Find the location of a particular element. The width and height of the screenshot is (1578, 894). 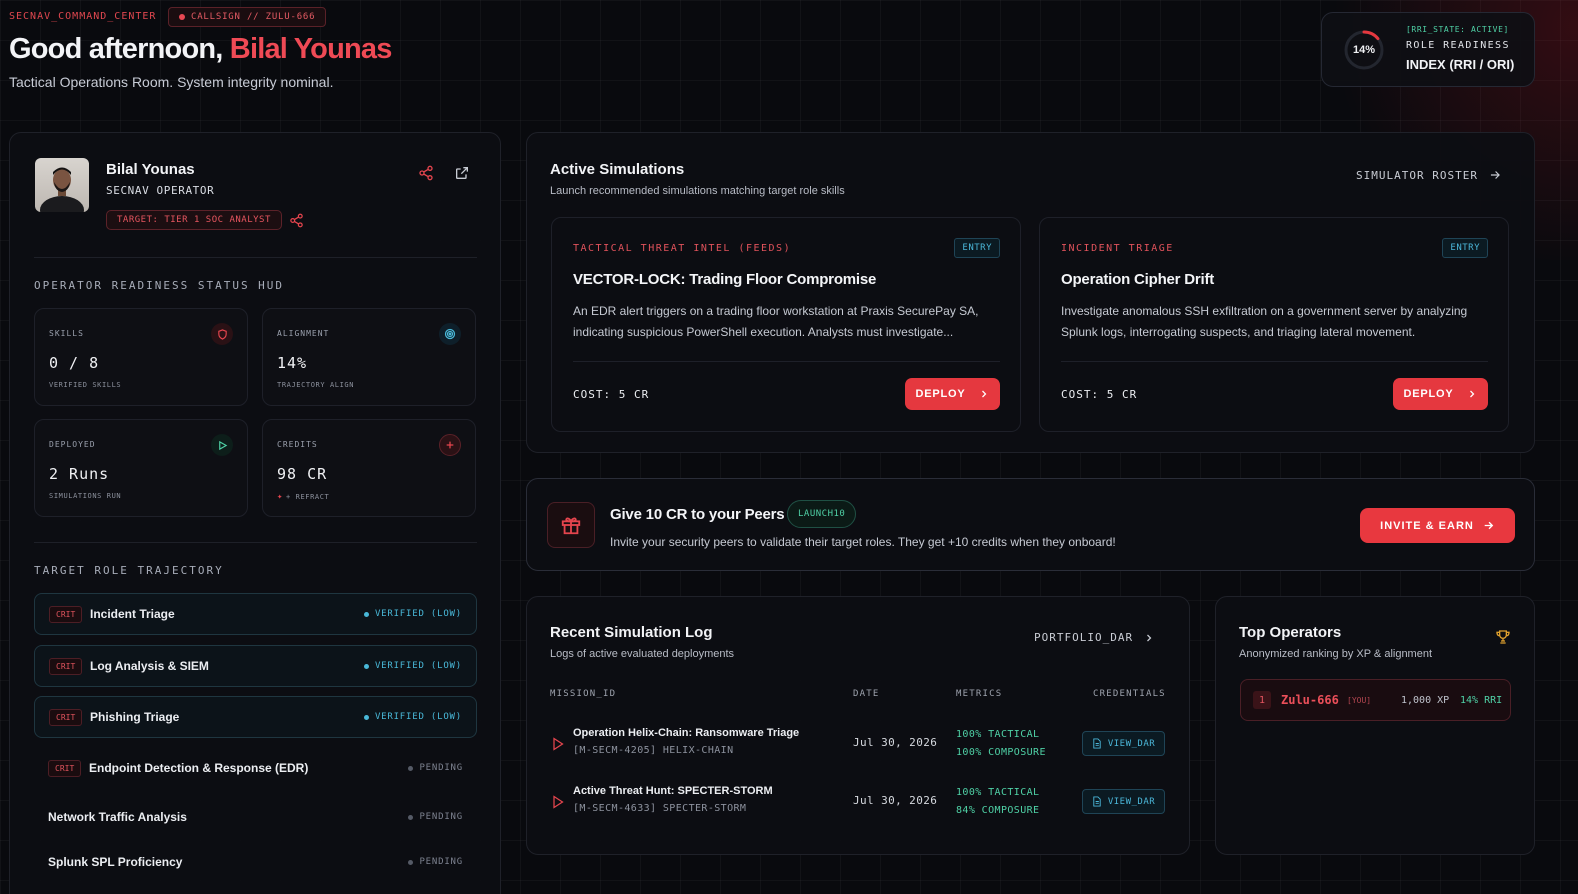

trajectory-item: Network Traffic Analysis PENDING is located at coordinates (255, 818).